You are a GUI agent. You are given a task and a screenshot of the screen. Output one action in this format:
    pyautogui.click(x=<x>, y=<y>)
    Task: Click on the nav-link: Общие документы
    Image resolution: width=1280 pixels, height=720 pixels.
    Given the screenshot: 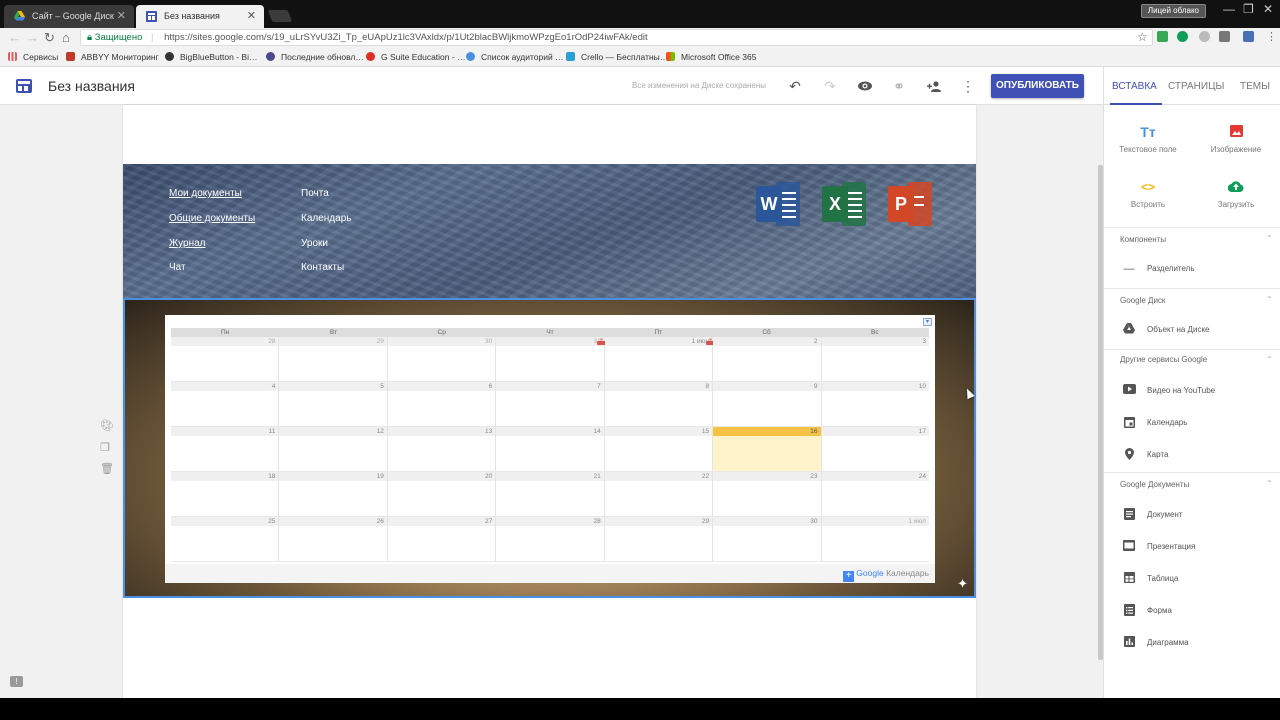 What is the action you would take?
    pyautogui.click(x=212, y=218)
    